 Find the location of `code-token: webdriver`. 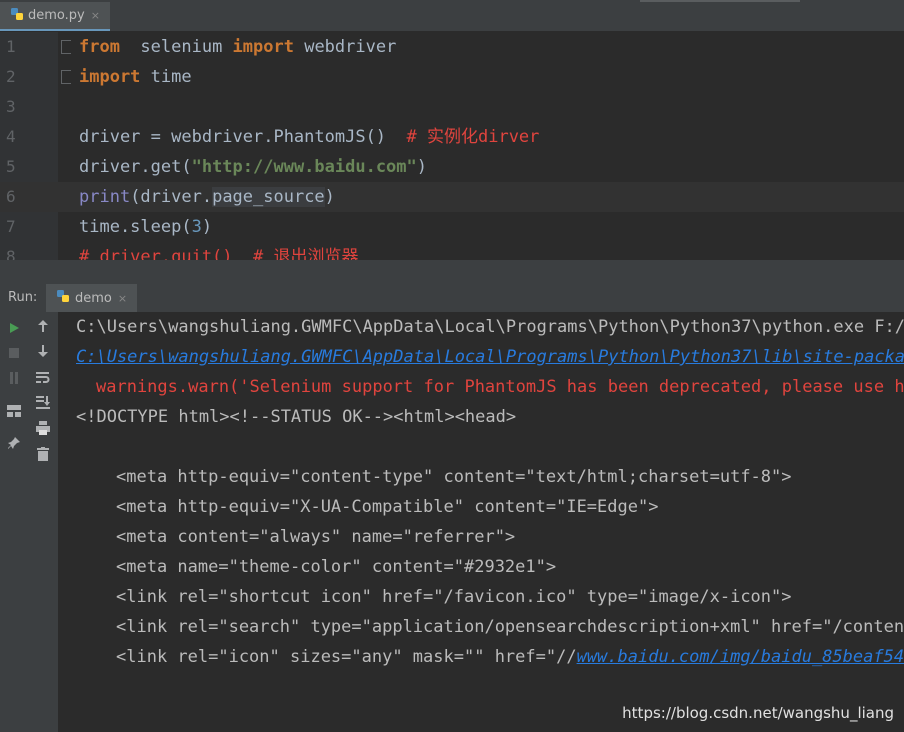

code-token: webdriver is located at coordinates (345, 47).